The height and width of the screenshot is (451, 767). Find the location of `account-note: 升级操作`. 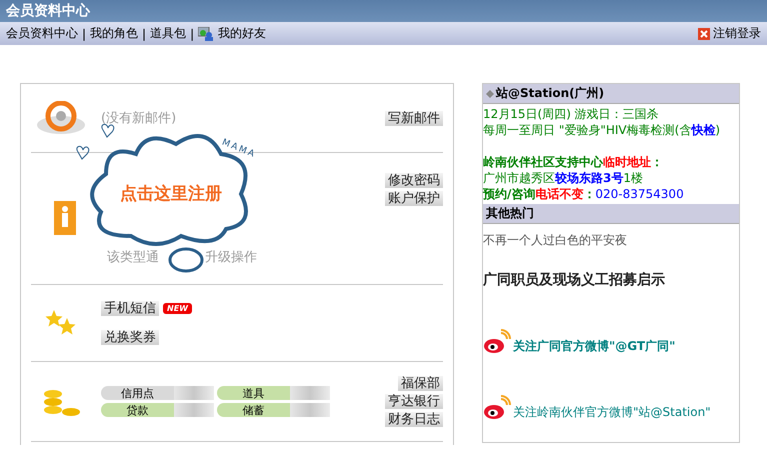

account-note: 升级操作 is located at coordinates (231, 257).